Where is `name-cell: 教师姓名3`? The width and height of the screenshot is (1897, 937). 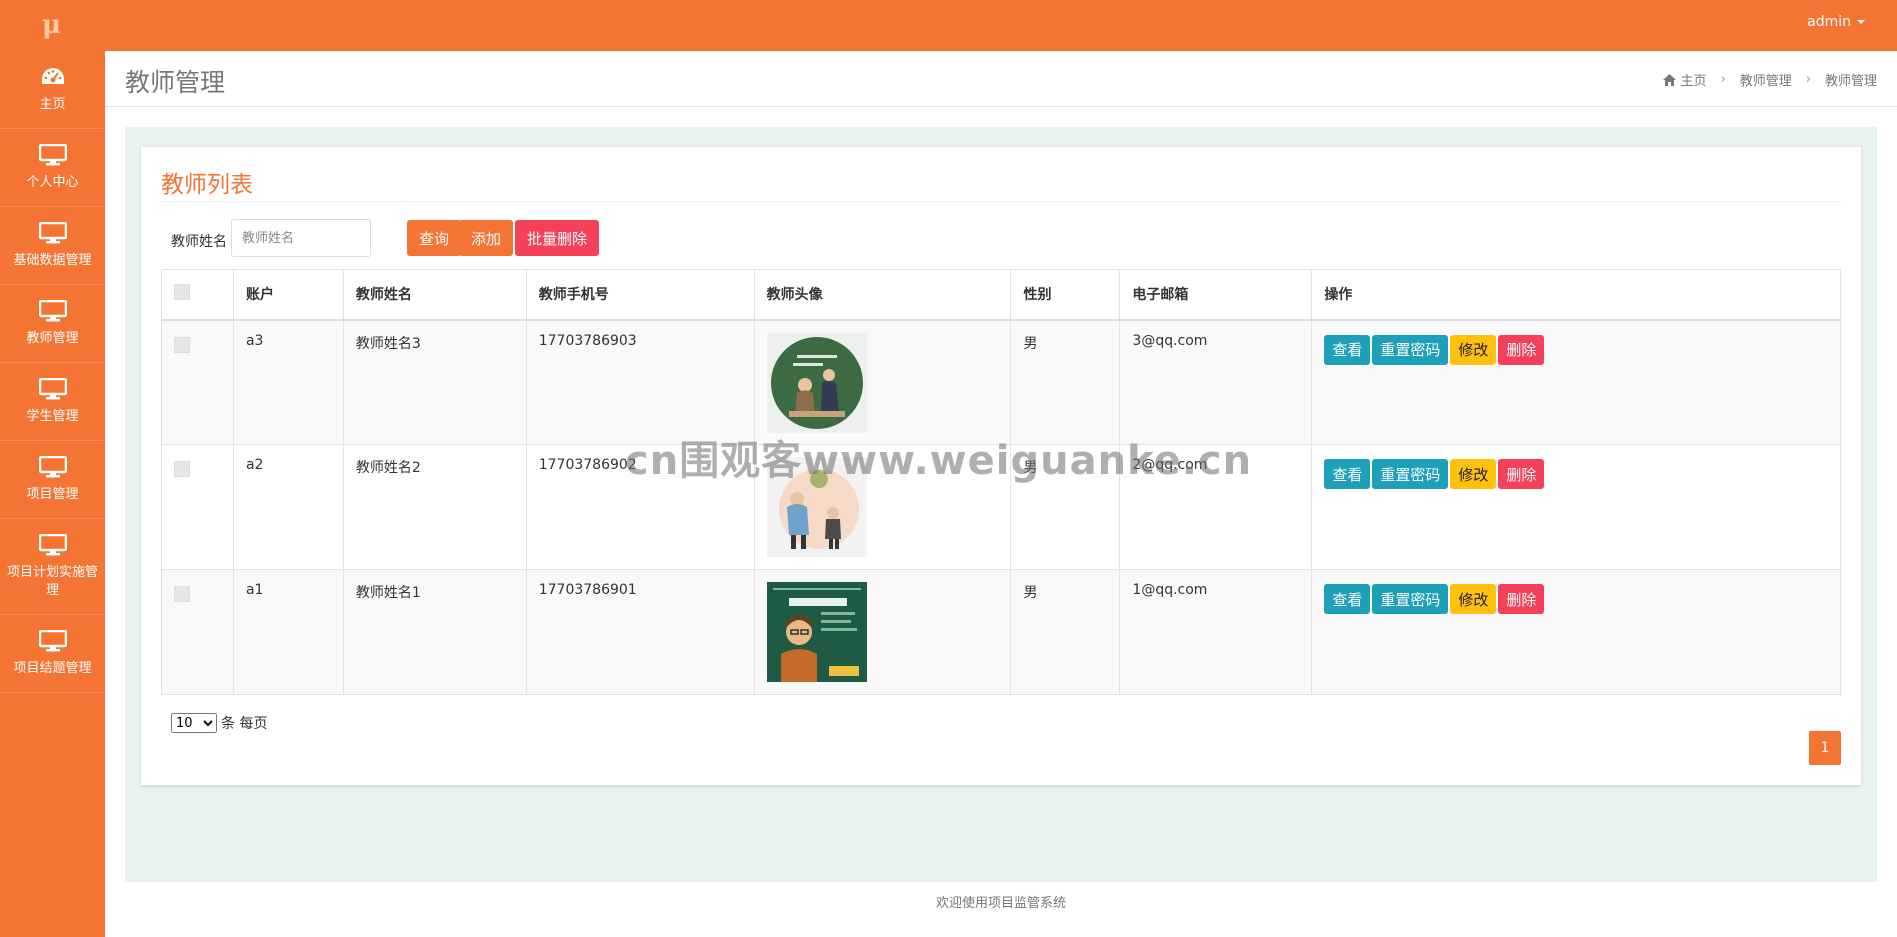 name-cell: 教师姓名3 is located at coordinates (434, 382).